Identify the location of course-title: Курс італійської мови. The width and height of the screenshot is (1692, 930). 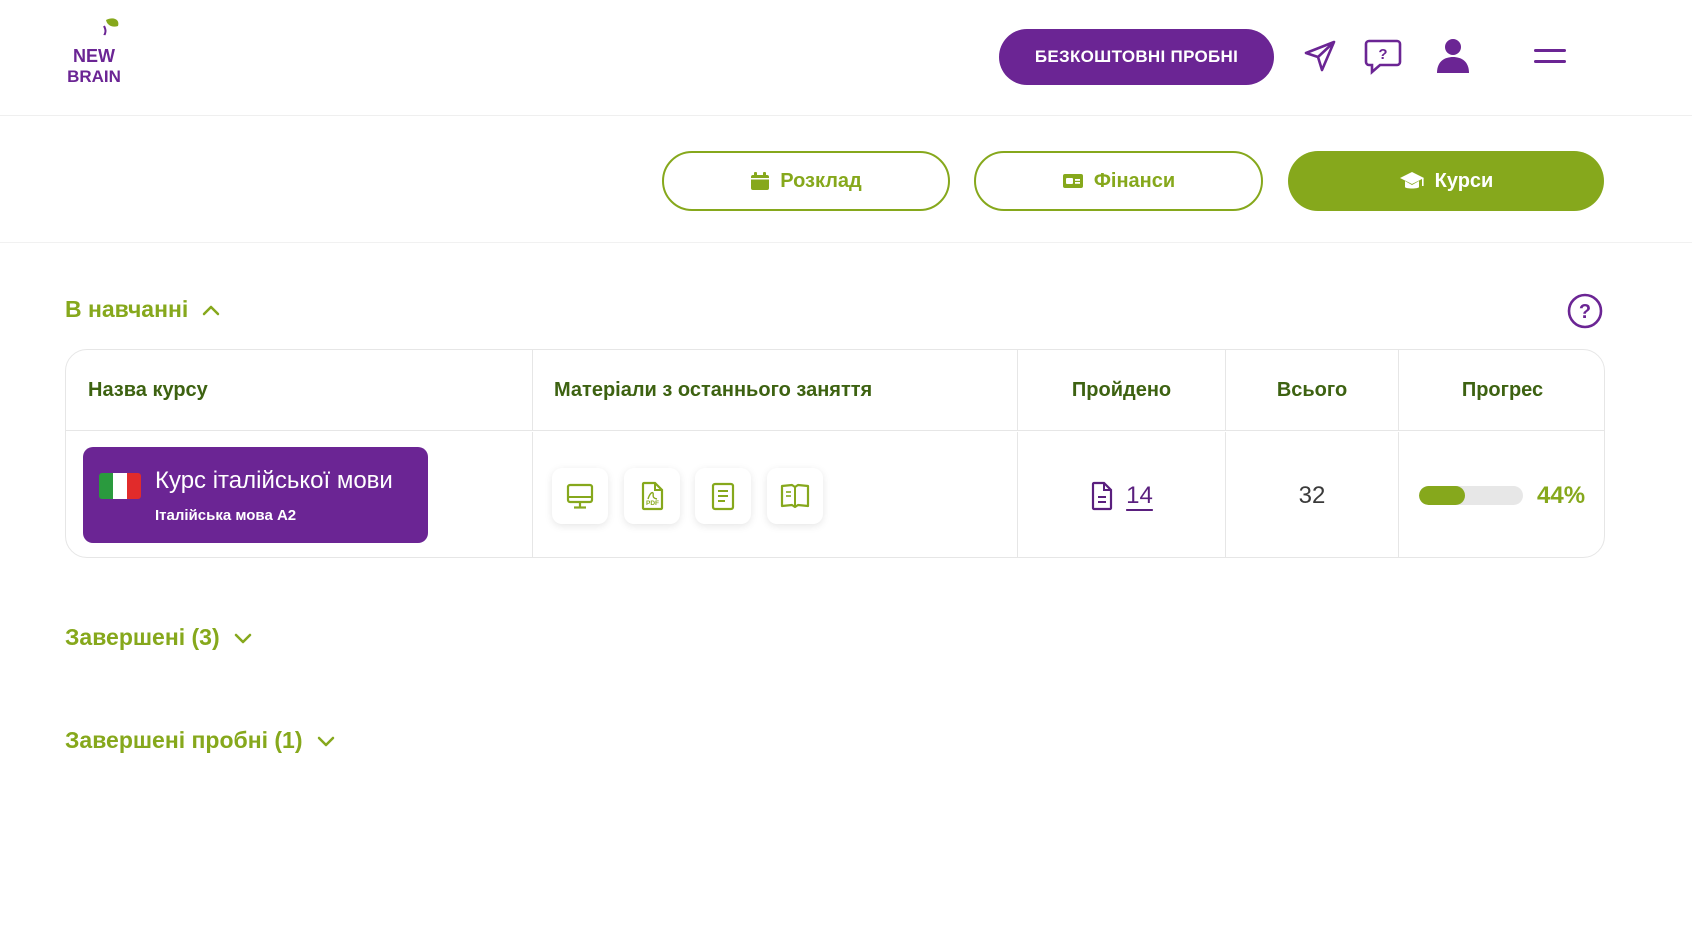
(274, 480).